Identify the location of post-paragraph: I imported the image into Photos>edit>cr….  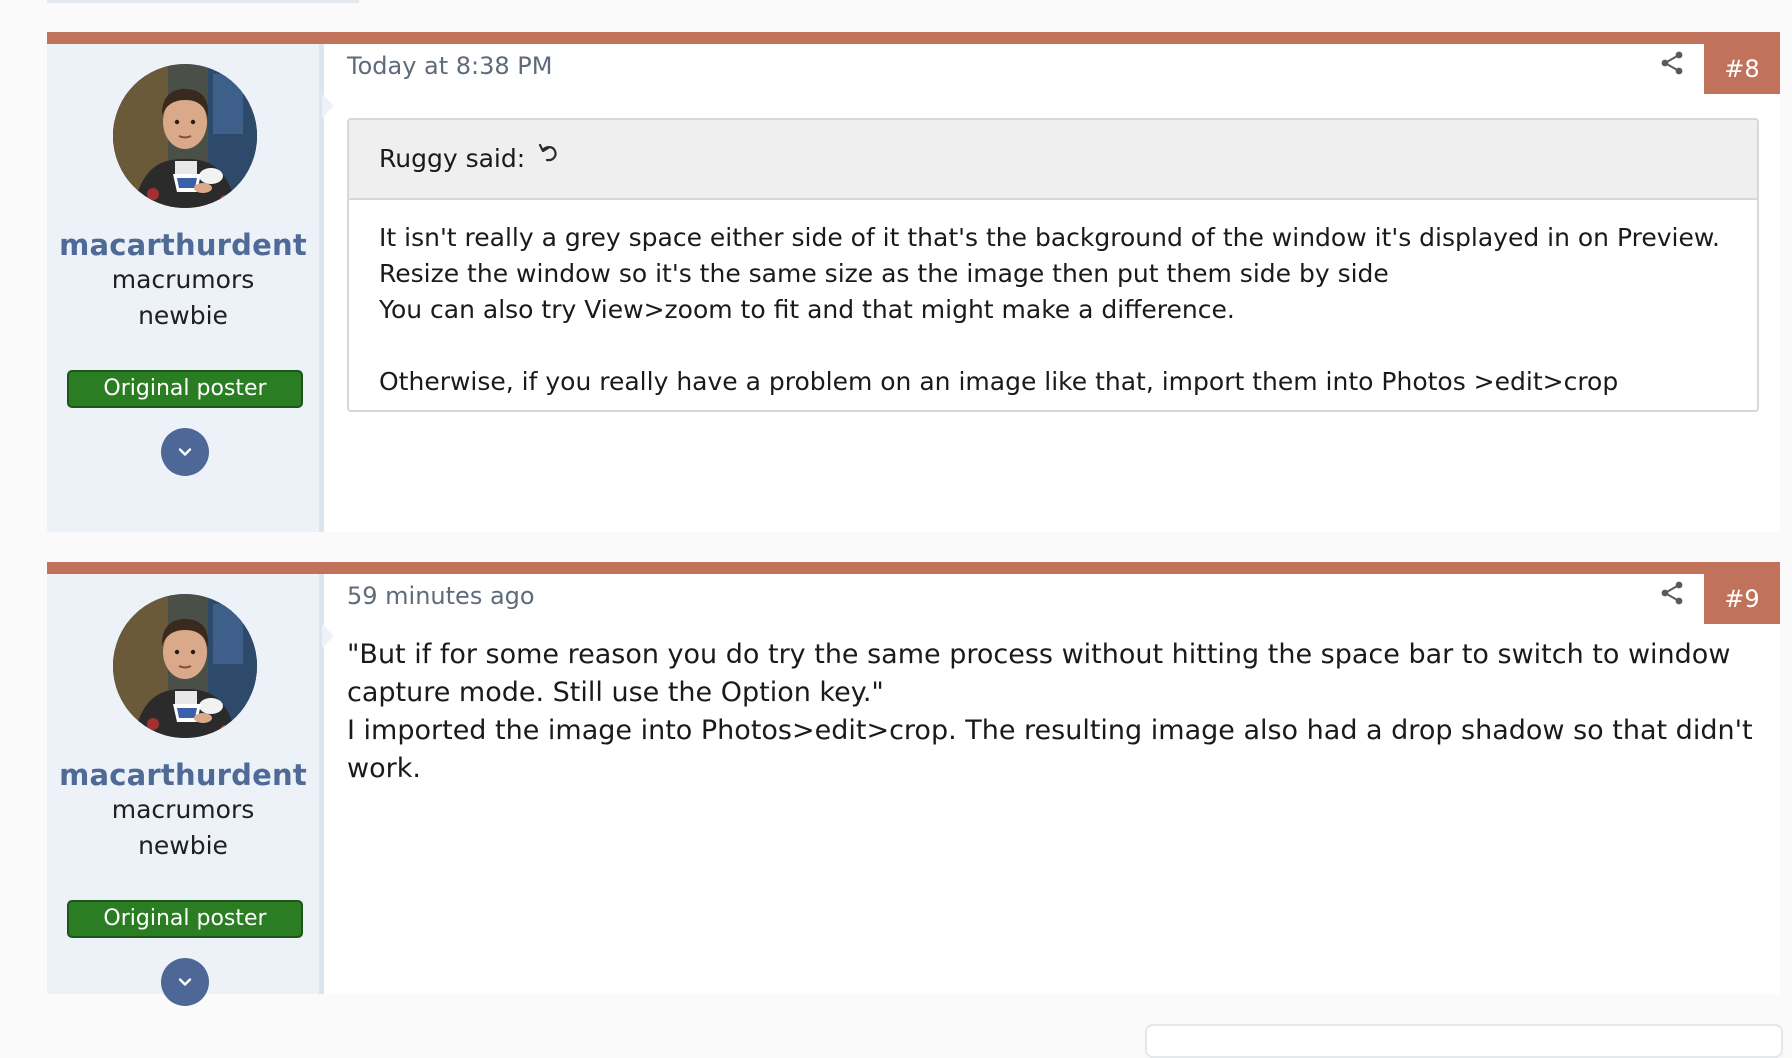
(1050, 749).